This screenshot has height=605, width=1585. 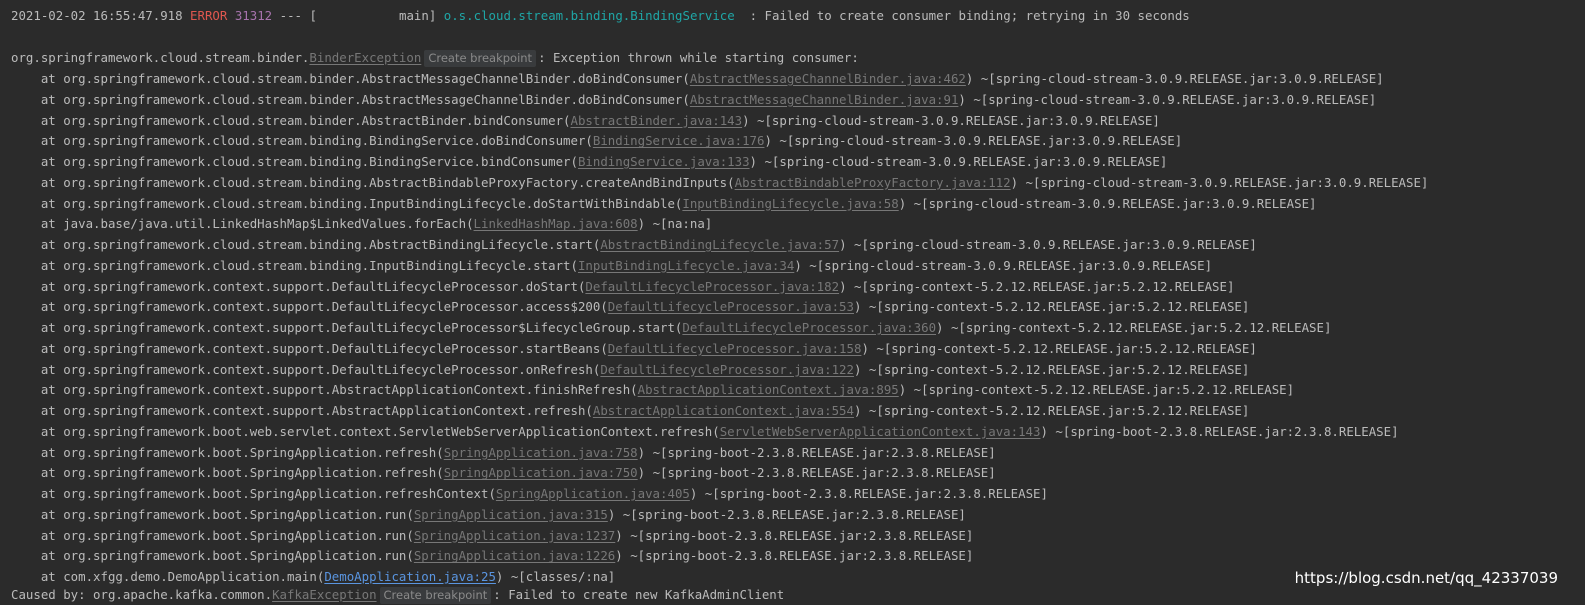 What do you see at coordinates (682, 224) in the screenshot?
I see `frame-jar: ~[na:na]` at bounding box center [682, 224].